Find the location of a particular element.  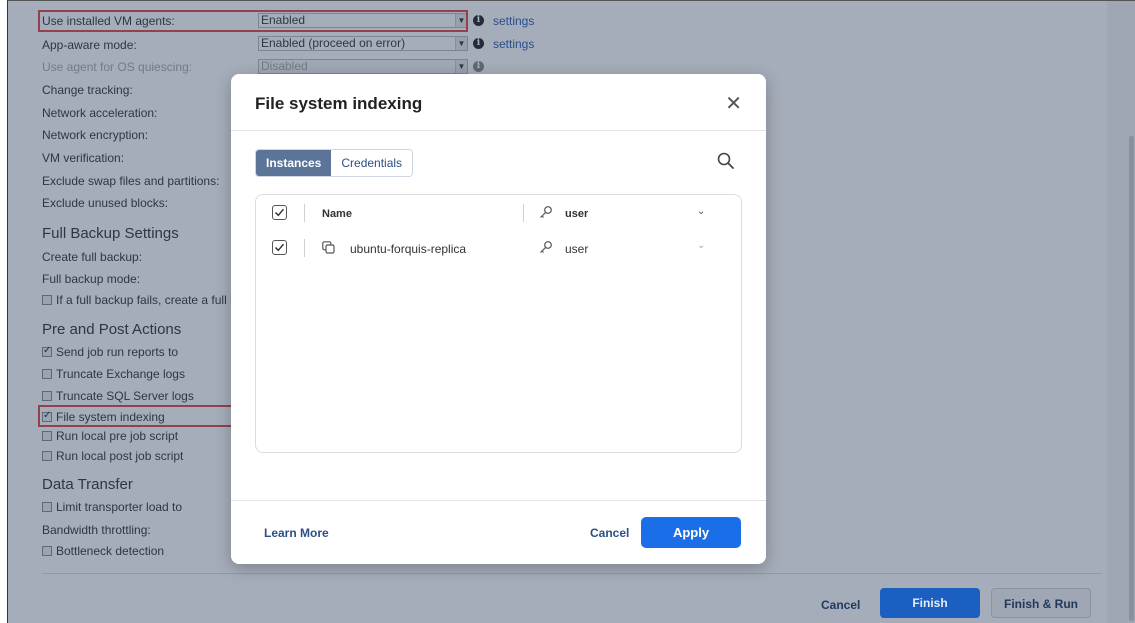

tab-credentials: Credentials is located at coordinates (372, 163).